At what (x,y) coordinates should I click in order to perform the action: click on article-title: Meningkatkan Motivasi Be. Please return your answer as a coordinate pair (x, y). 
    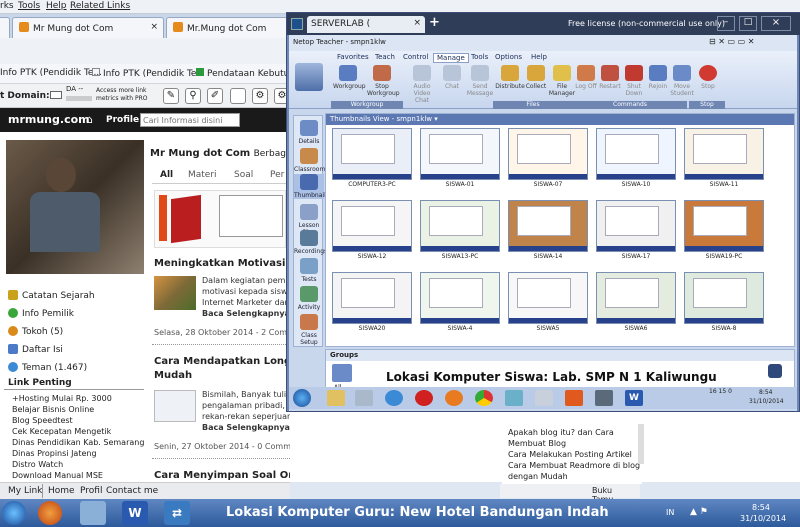
    Looking at the image, I should click on (228, 263).